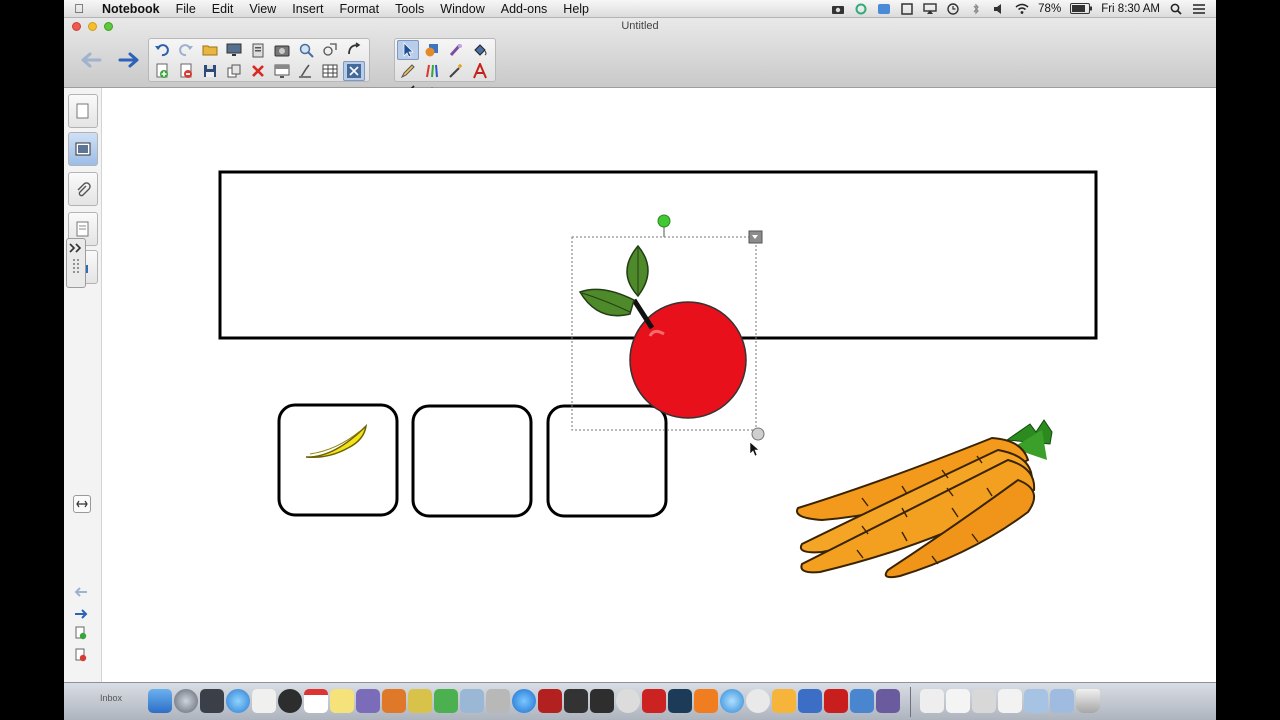 This screenshot has height=720, width=1280. I want to click on trash-icon, so click(1088, 701).